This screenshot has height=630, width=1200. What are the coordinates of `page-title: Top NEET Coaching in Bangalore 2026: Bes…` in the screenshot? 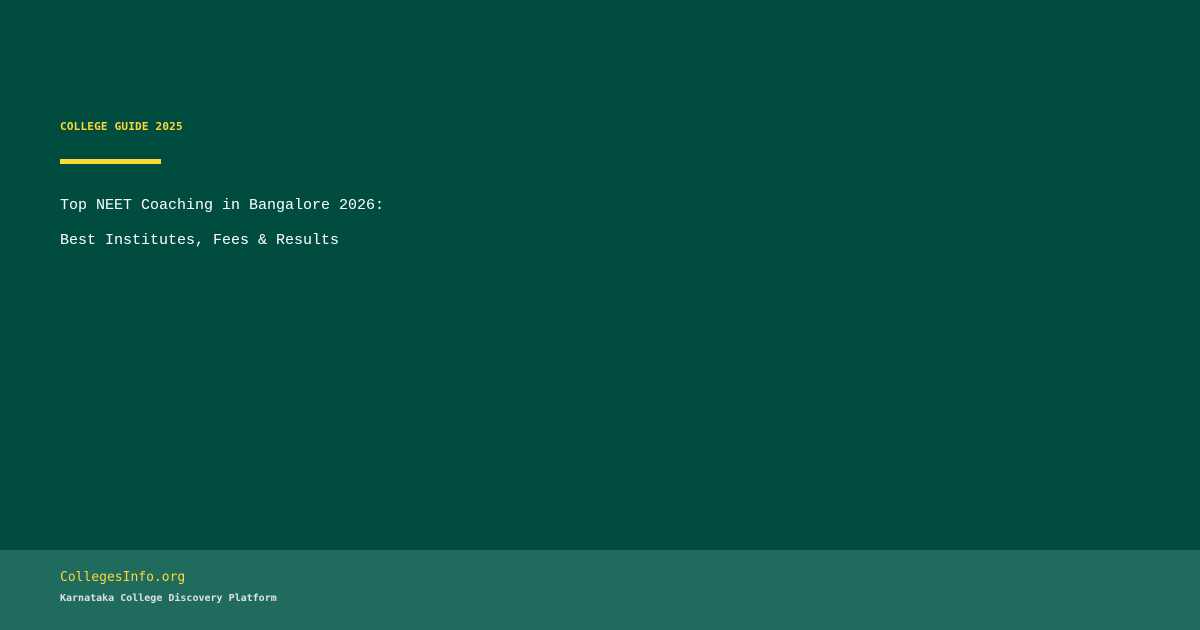 It's located at (600, 223).